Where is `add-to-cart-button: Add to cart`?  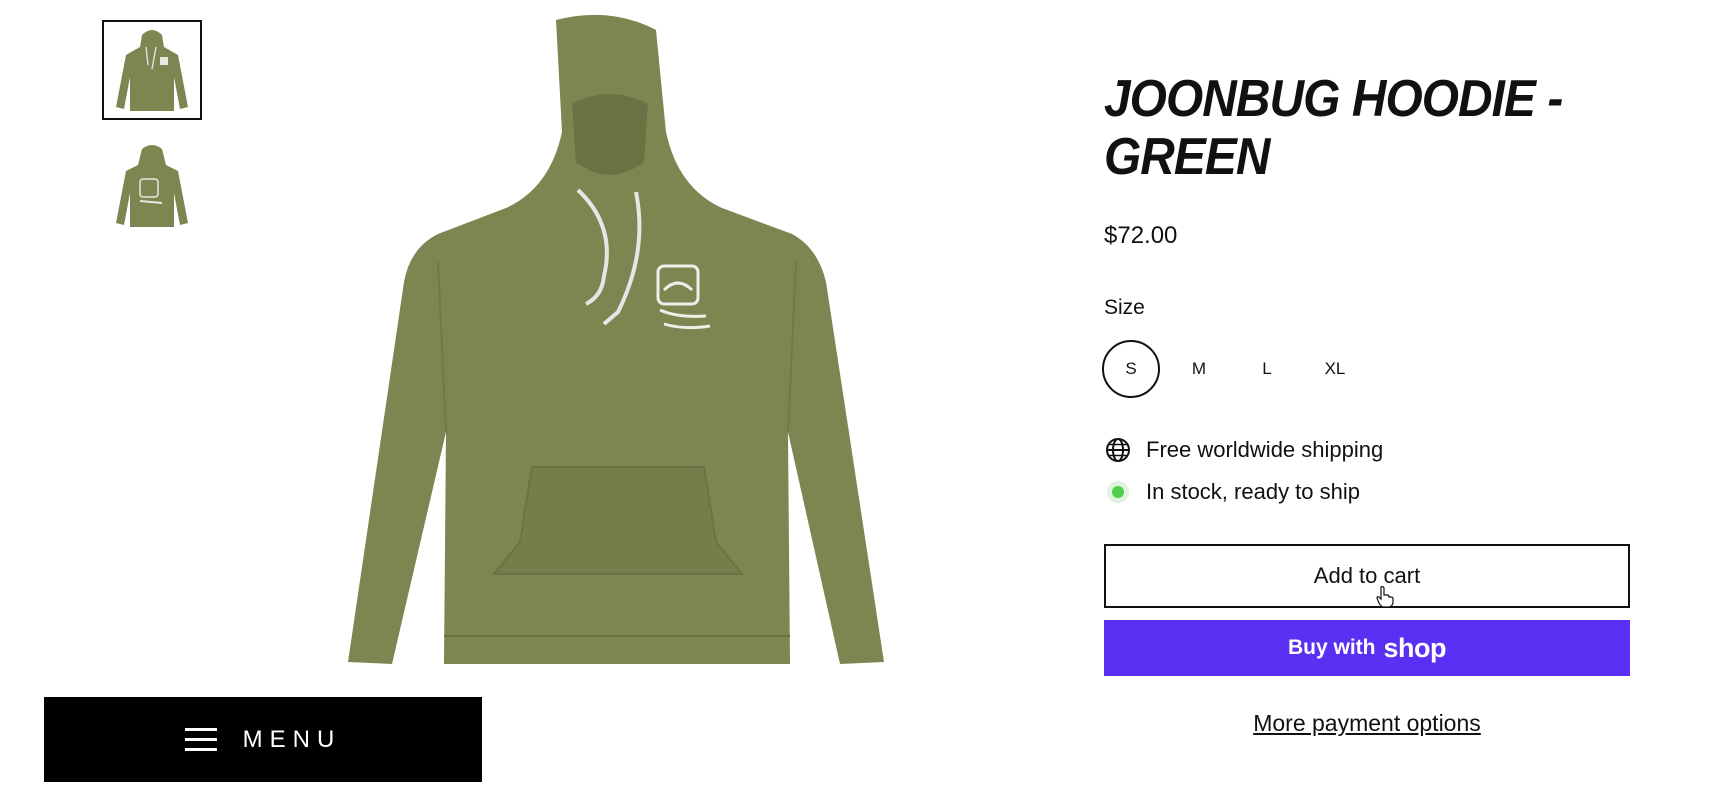
add-to-cart-button: Add to cart is located at coordinates (1367, 576).